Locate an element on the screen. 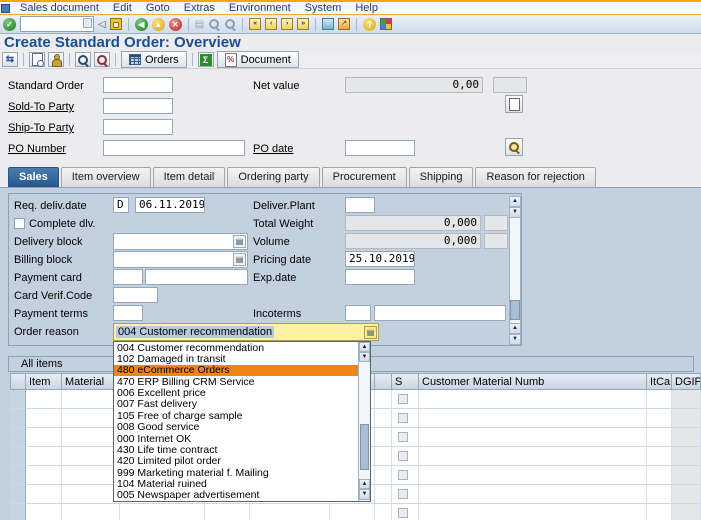  command-field is located at coordinates (57, 24).